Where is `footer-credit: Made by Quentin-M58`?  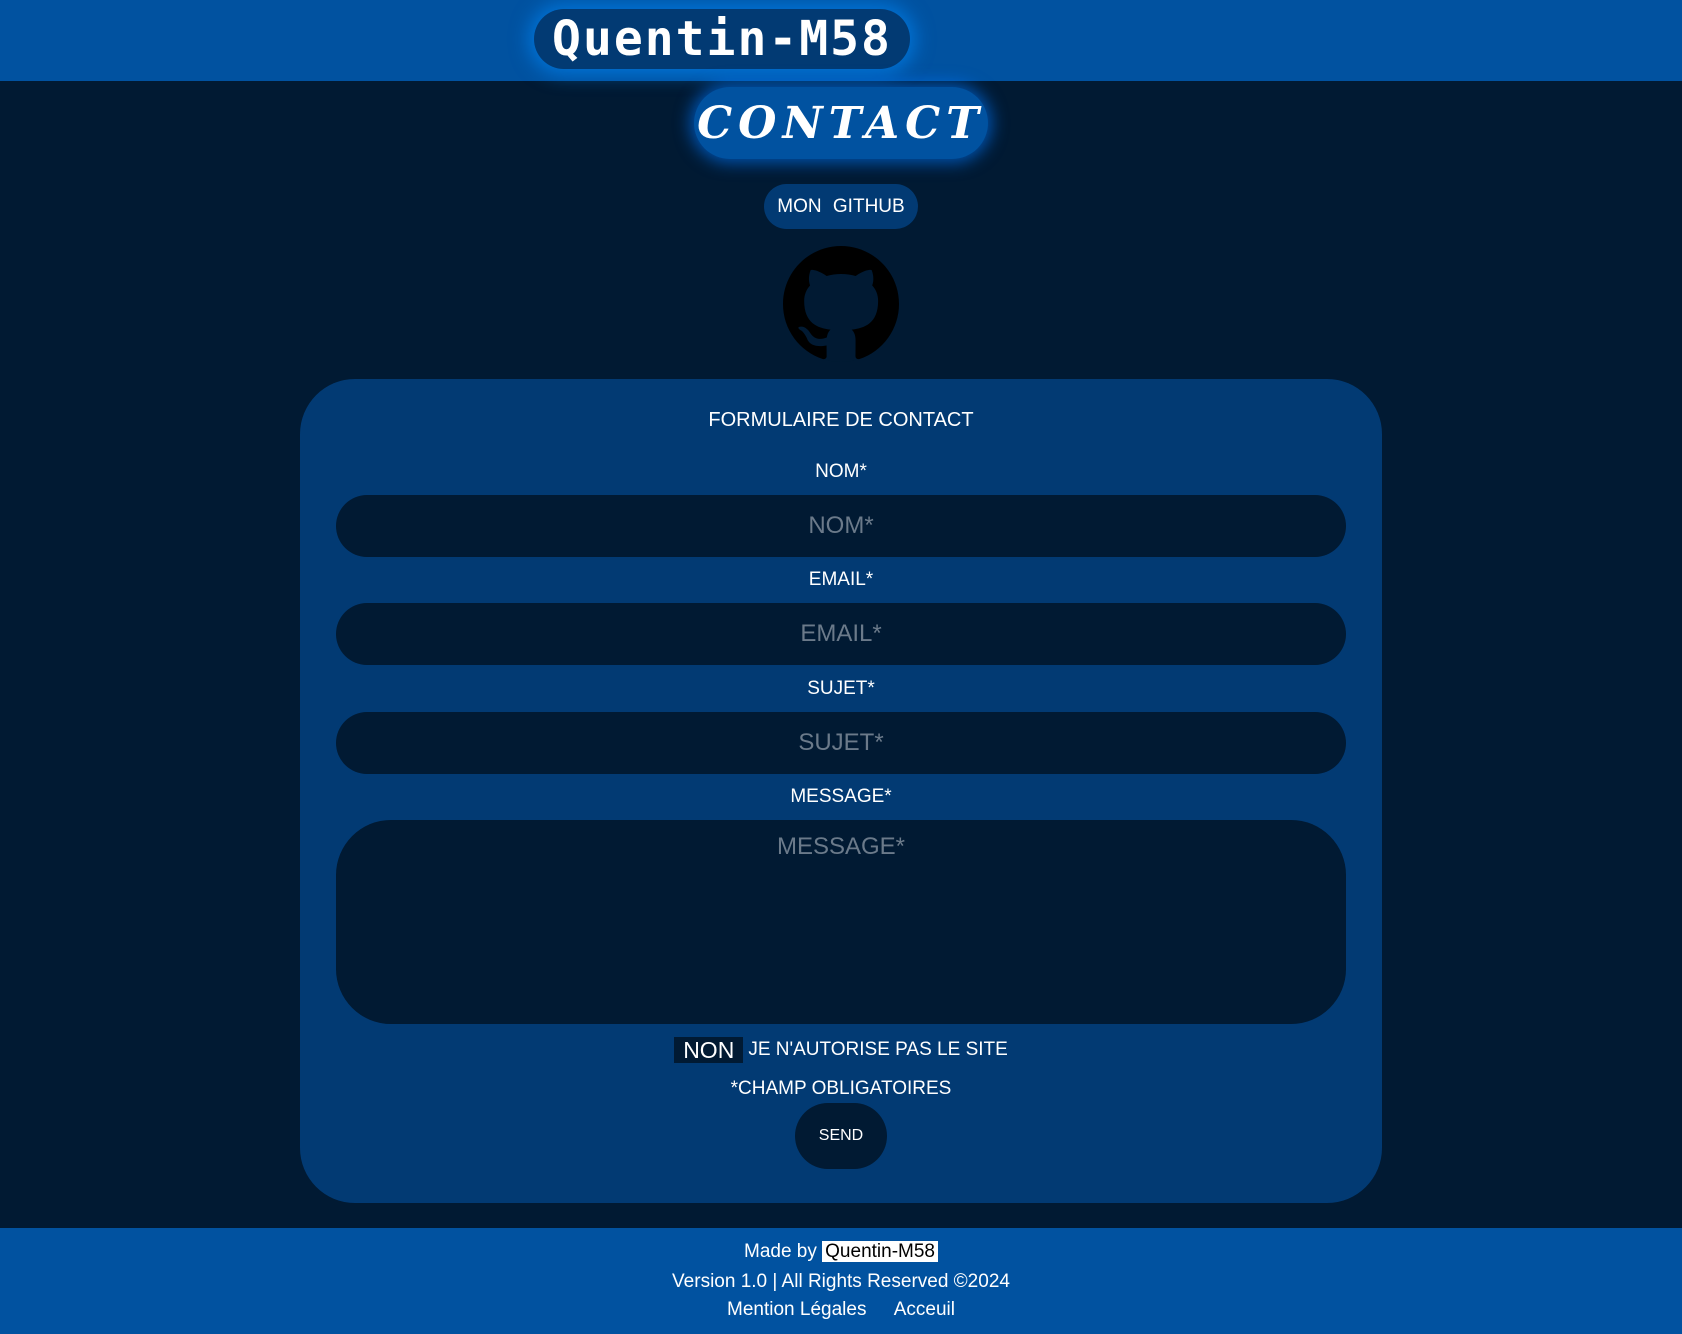
footer-credit: Made by Quentin-M58 is located at coordinates (841, 1252).